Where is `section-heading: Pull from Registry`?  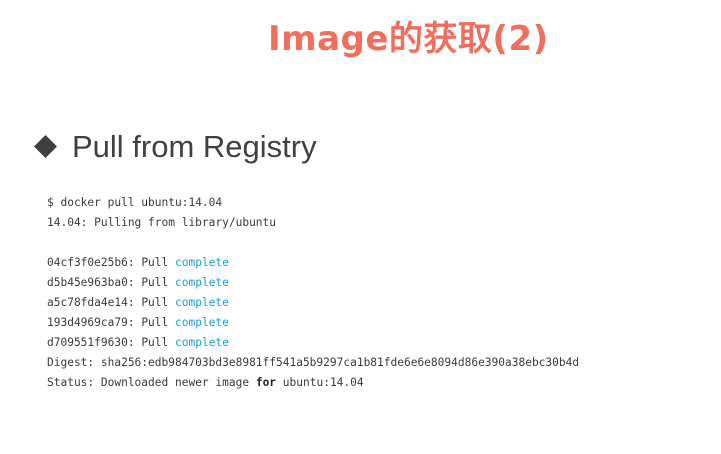
section-heading: Pull from Registry is located at coordinates (175, 146).